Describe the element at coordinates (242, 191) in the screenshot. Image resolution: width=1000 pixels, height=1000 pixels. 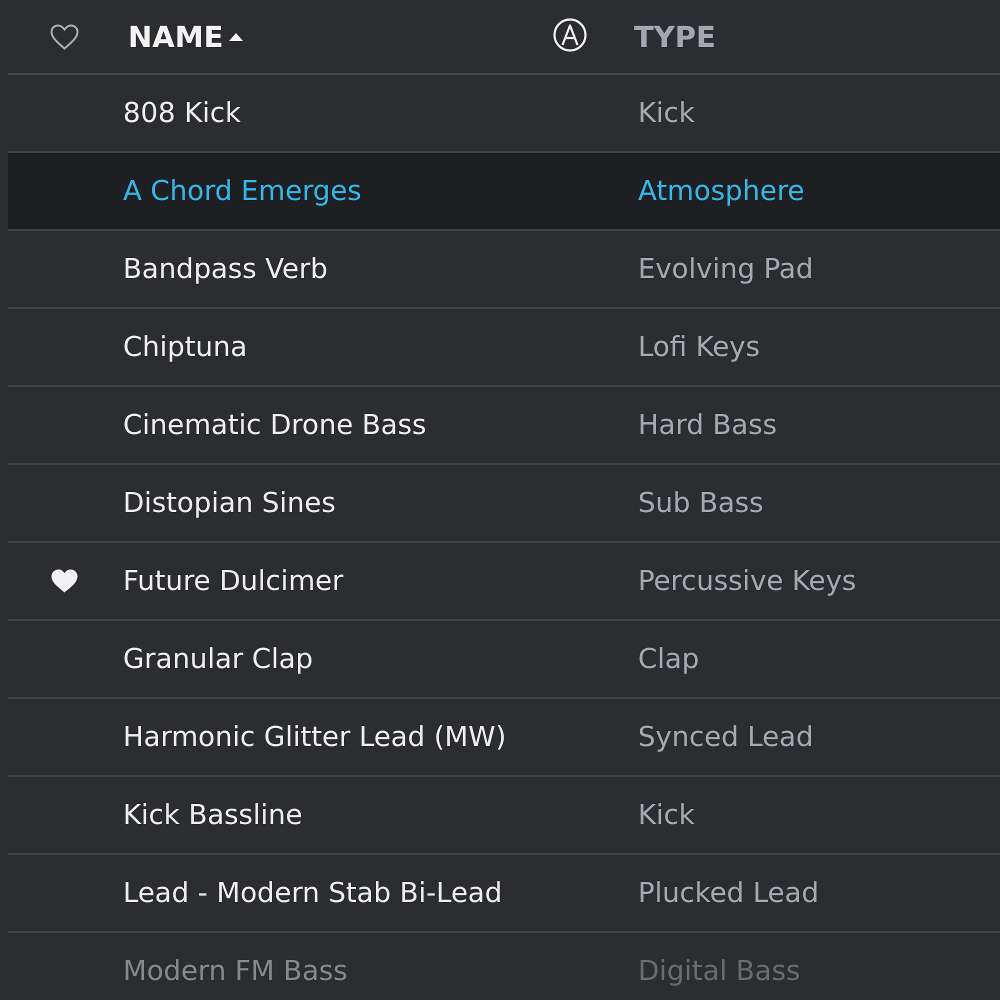
I see `preset-name: A Chord Emerges` at that location.